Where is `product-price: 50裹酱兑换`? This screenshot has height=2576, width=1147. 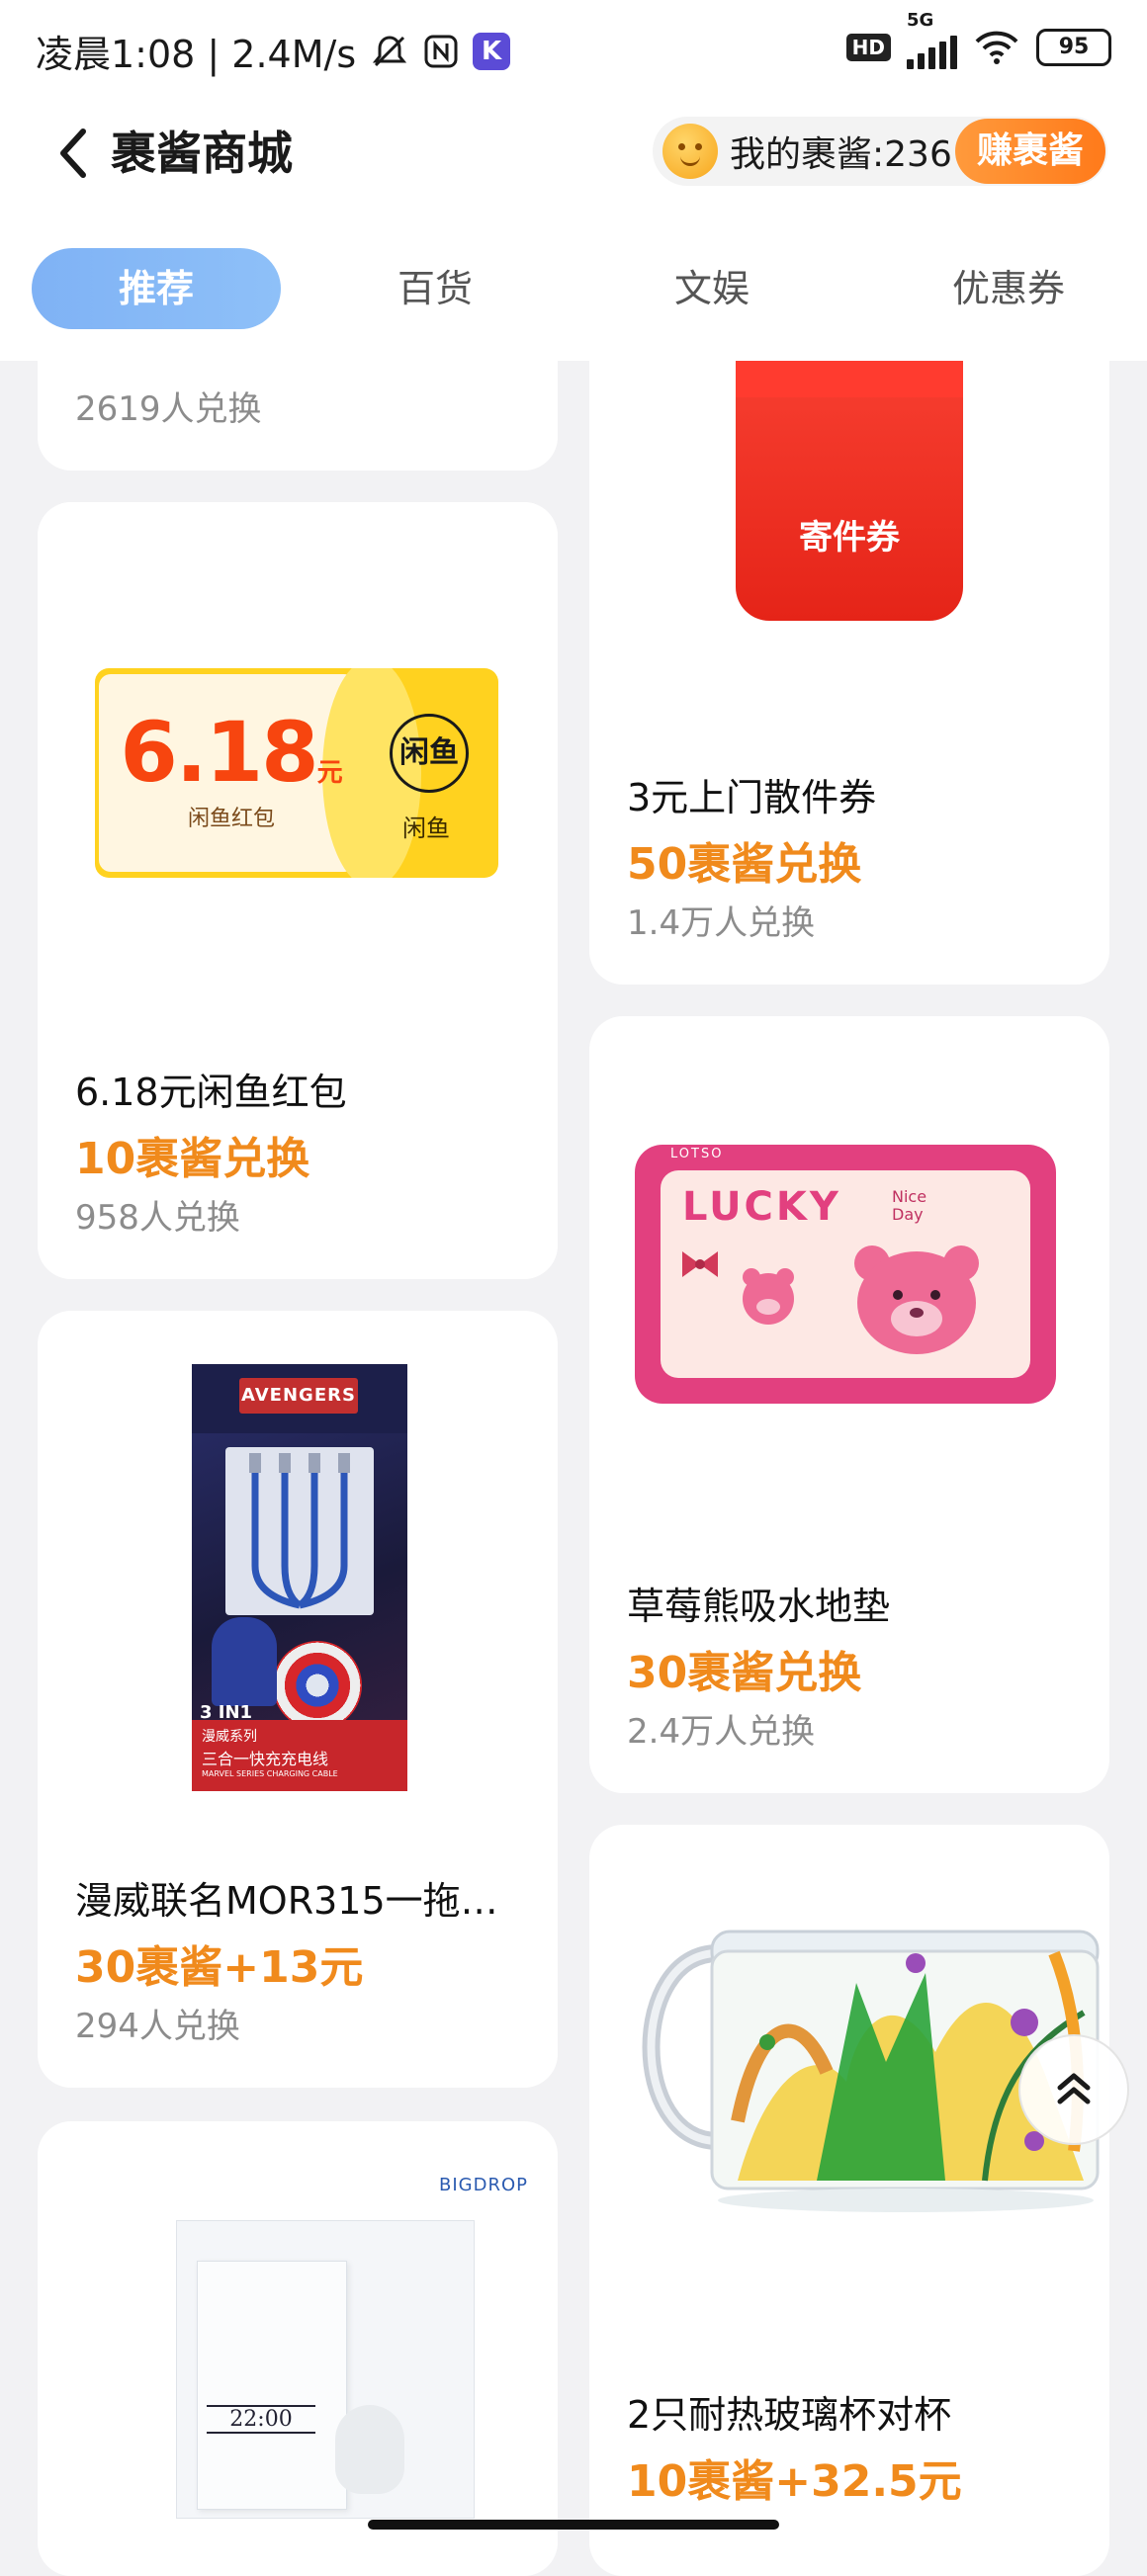
product-price: 50裹酱兑换 is located at coordinates (744, 864).